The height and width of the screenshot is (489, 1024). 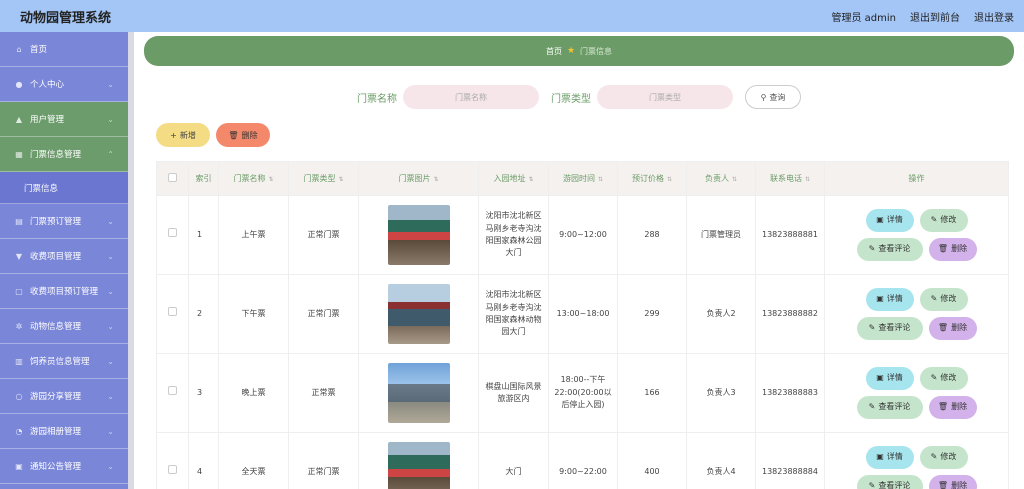 What do you see at coordinates (513, 393) in the screenshot?
I see `cell-address: 棋盘山国际风景旅游区内` at bounding box center [513, 393].